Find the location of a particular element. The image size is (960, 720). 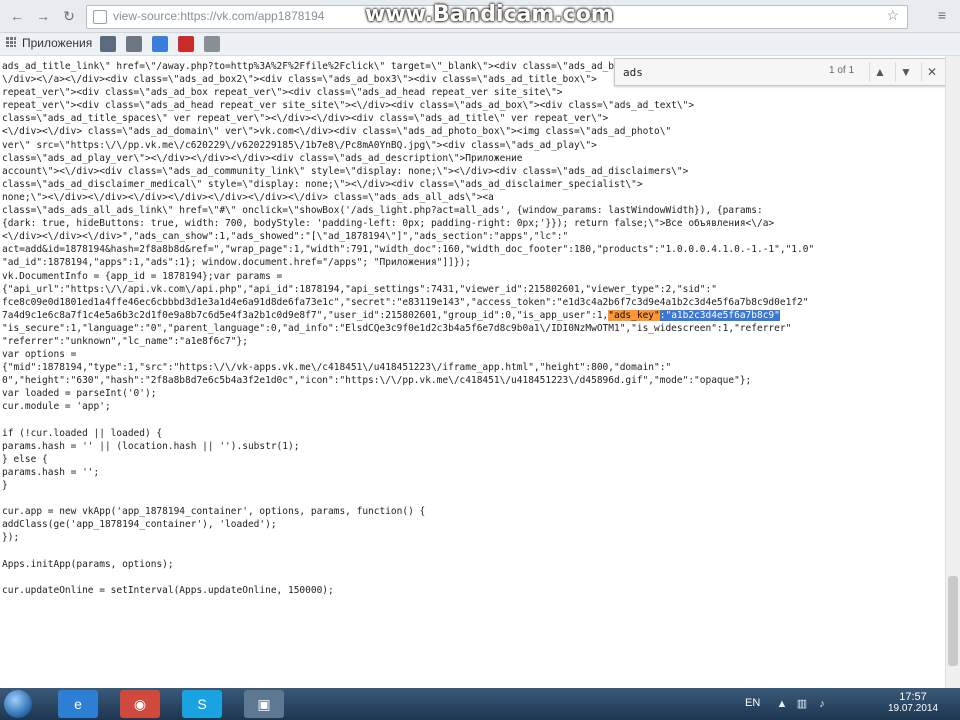

text-selection: :"a1b2c3d4e5f6a7b8c9" is located at coordinates (719, 315).